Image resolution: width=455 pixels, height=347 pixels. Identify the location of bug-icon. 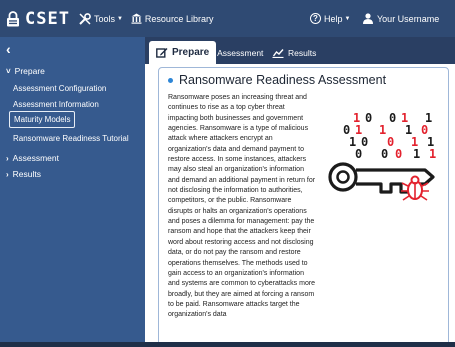
(415, 188).